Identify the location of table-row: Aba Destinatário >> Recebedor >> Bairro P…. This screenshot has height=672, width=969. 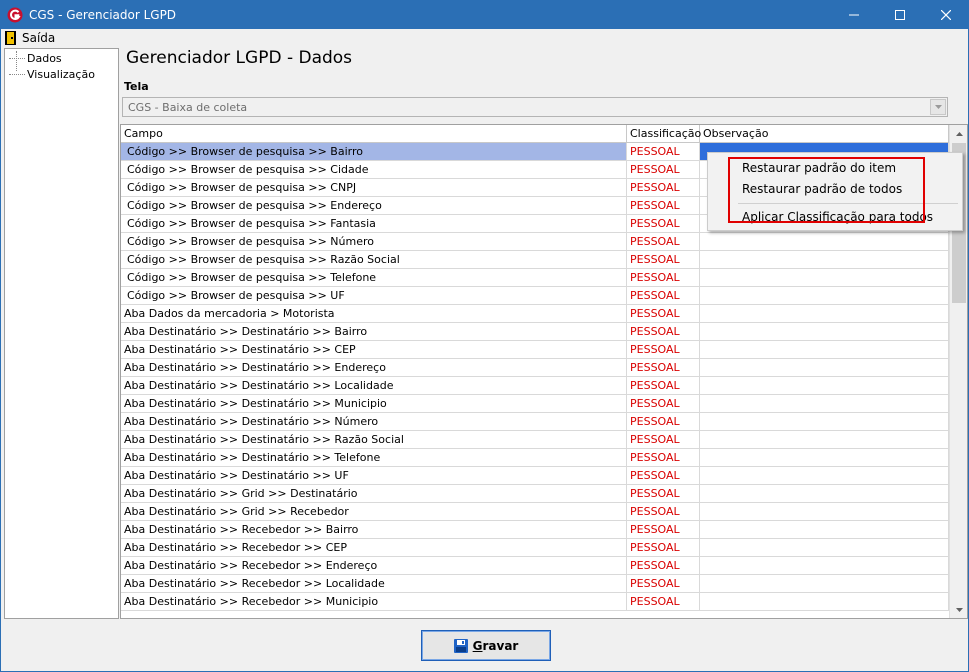
(535, 530).